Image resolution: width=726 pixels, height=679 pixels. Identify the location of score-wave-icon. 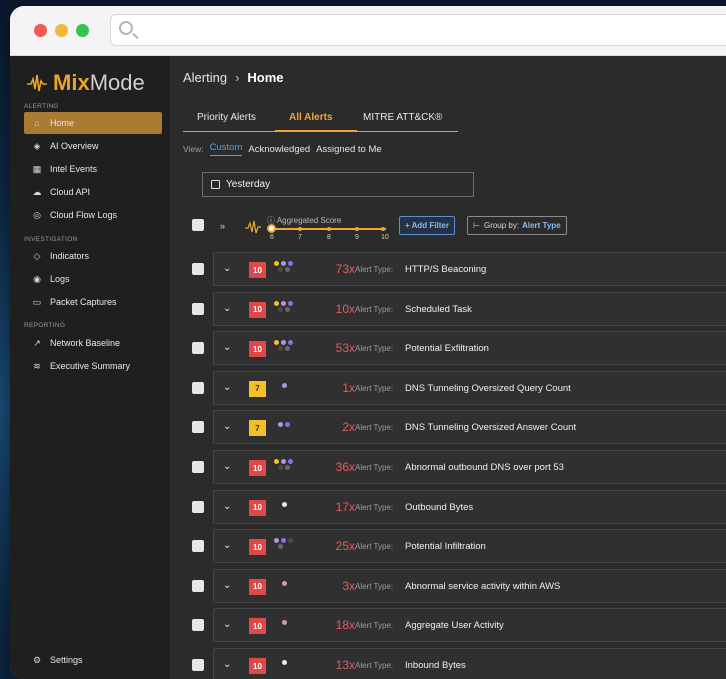
(253, 227).